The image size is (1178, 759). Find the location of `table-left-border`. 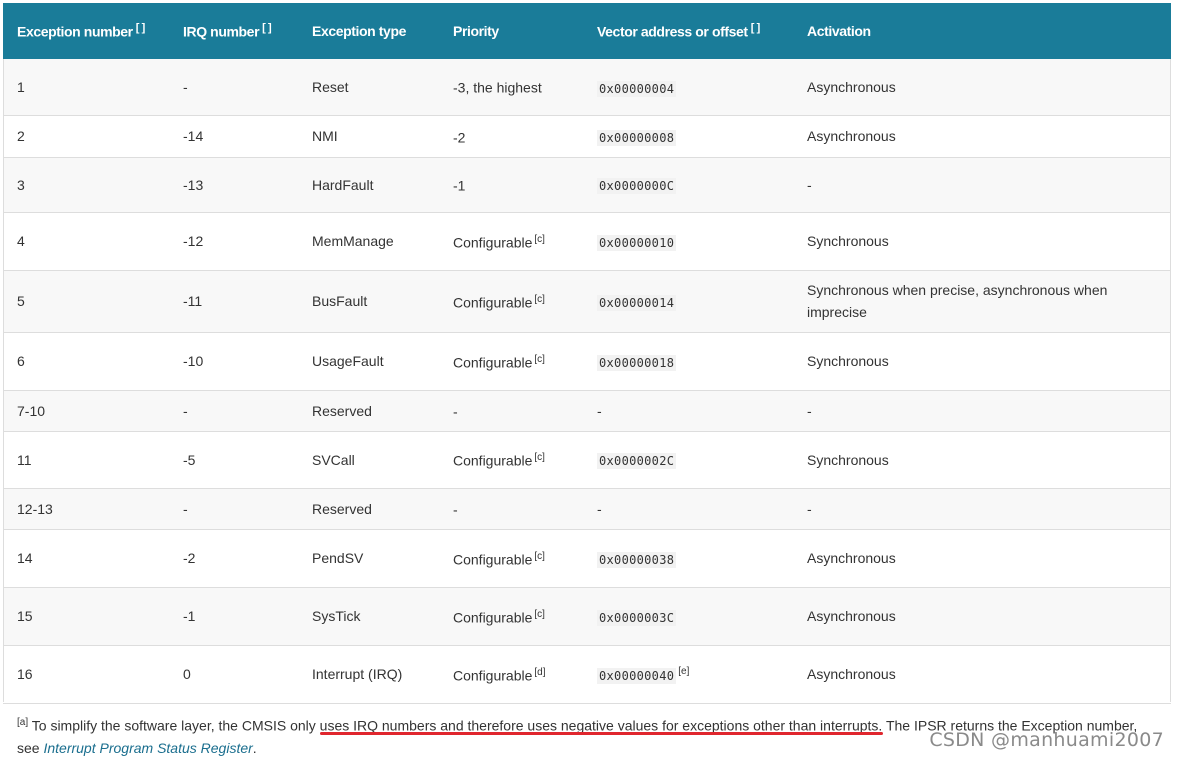

table-left-border is located at coordinates (3, 380).